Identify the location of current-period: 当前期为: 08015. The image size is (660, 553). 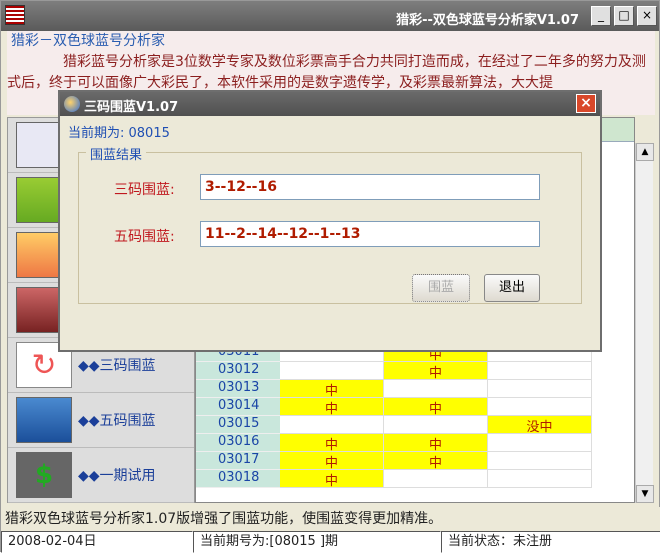
(119, 133).